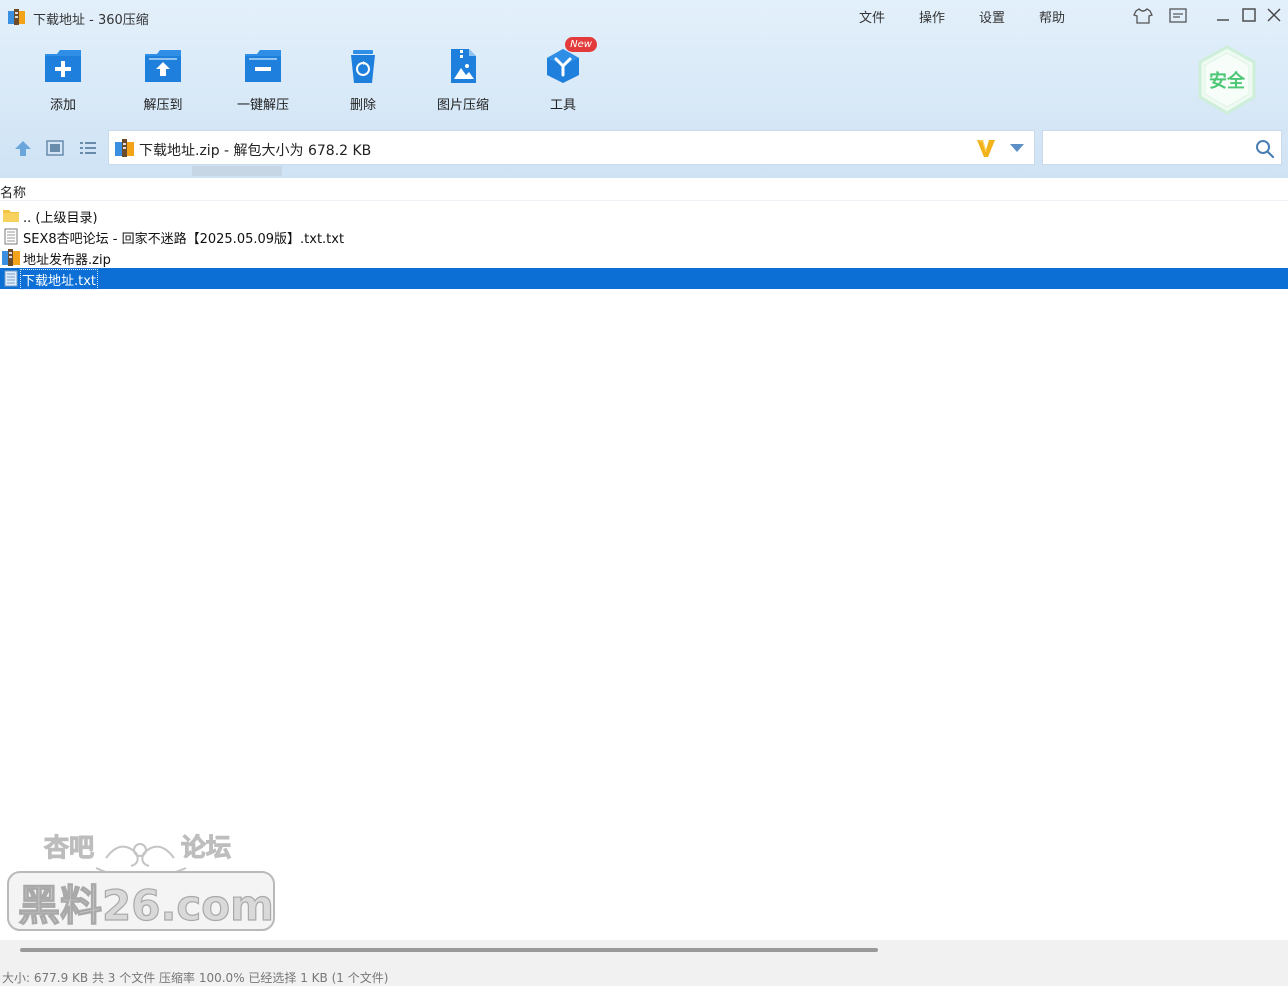 The width and height of the screenshot is (1288, 986). Describe the element at coordinates (16, 17) in the screenshot. I see `app-logo-icon` at that location.